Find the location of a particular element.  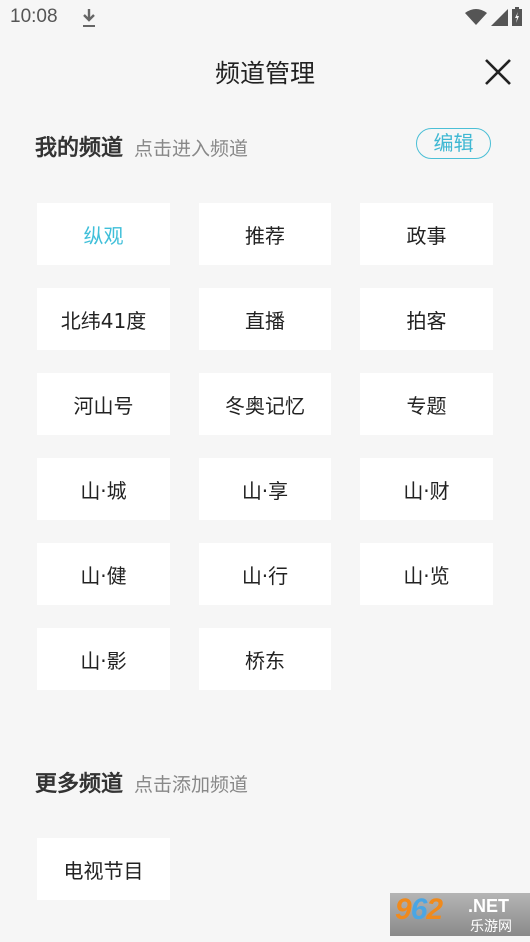

more-channels-header: 更多频道 点击添加频道 is located at coordinates (141, 782).